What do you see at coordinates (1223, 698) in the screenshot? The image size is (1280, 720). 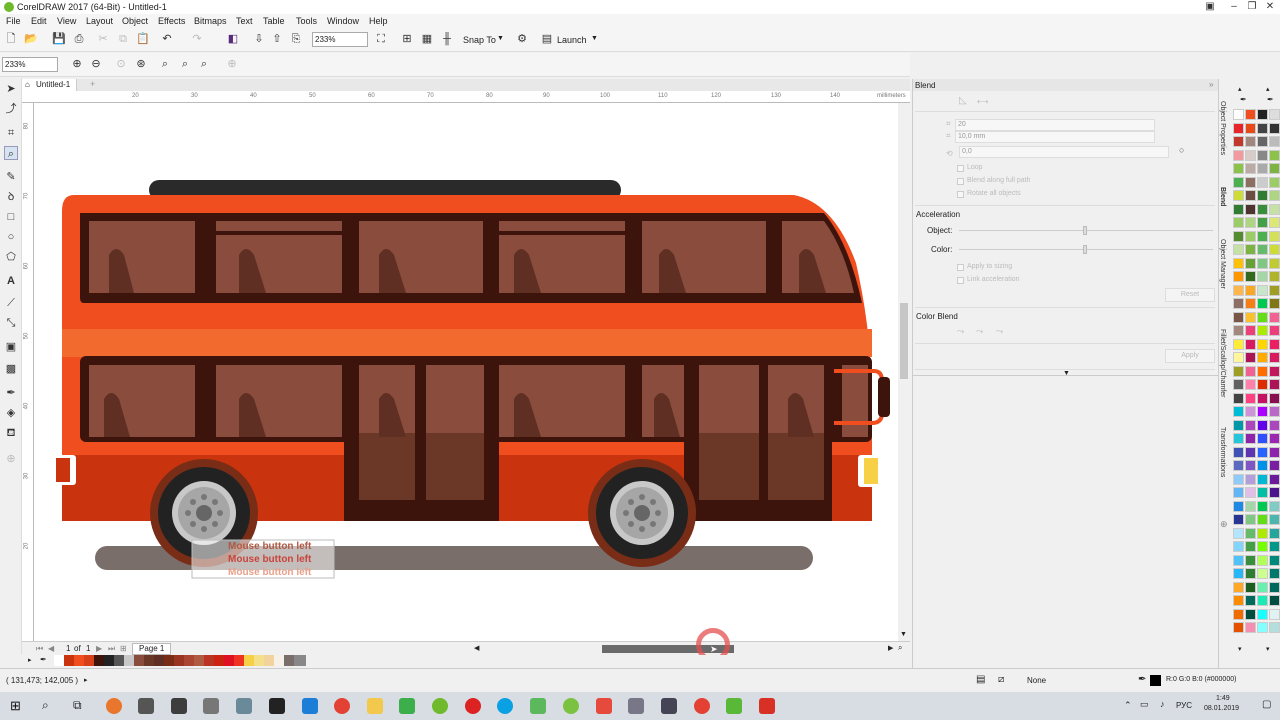 I see `clock-time: 1:49` at bounding box center [1223, 698].